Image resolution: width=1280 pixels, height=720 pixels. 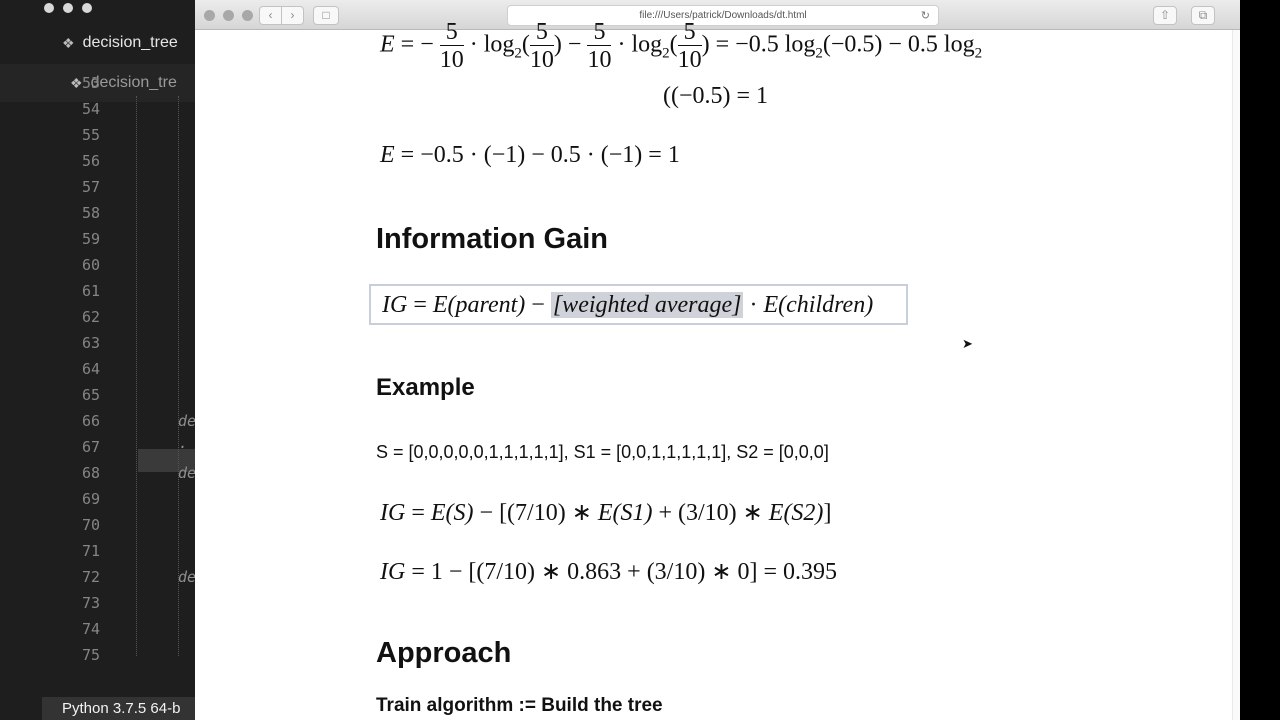 What do you see at coordinates (537, 155) in the screenshot?
I see `math-text: = −0.5 · (−1) − 0.5 · (−1) = 1` at bounding box center [537, 155].